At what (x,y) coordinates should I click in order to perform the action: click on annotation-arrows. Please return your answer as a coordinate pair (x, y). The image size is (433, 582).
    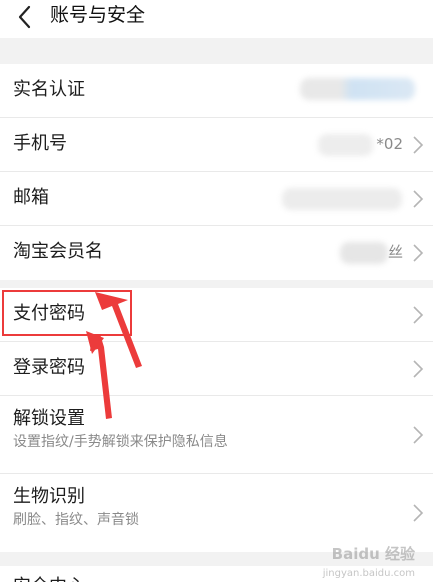
    Looking at the image, I should click on (114, 355).